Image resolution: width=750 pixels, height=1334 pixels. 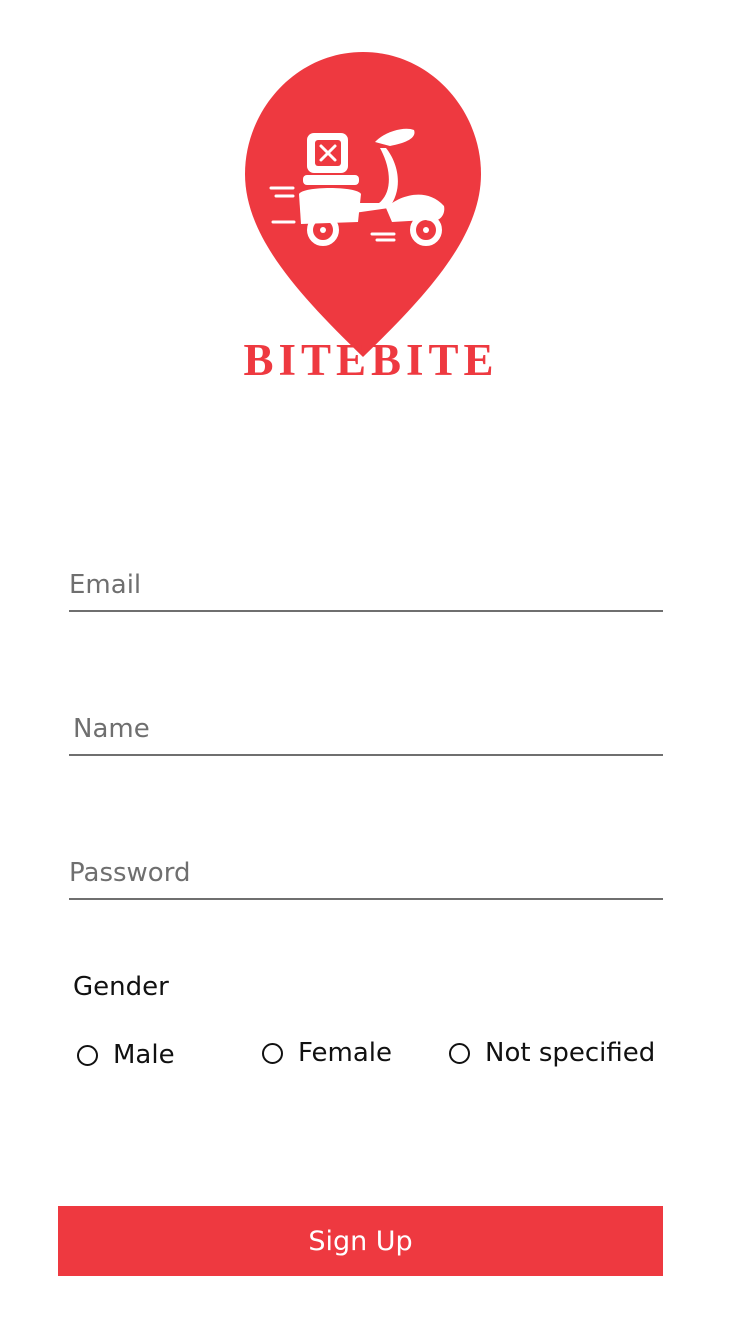 What do you see at coordinates (371, 360) in the screenshot?
I see `bitebite-logo-text: BITEBITE` at bounding box center [371, 360].